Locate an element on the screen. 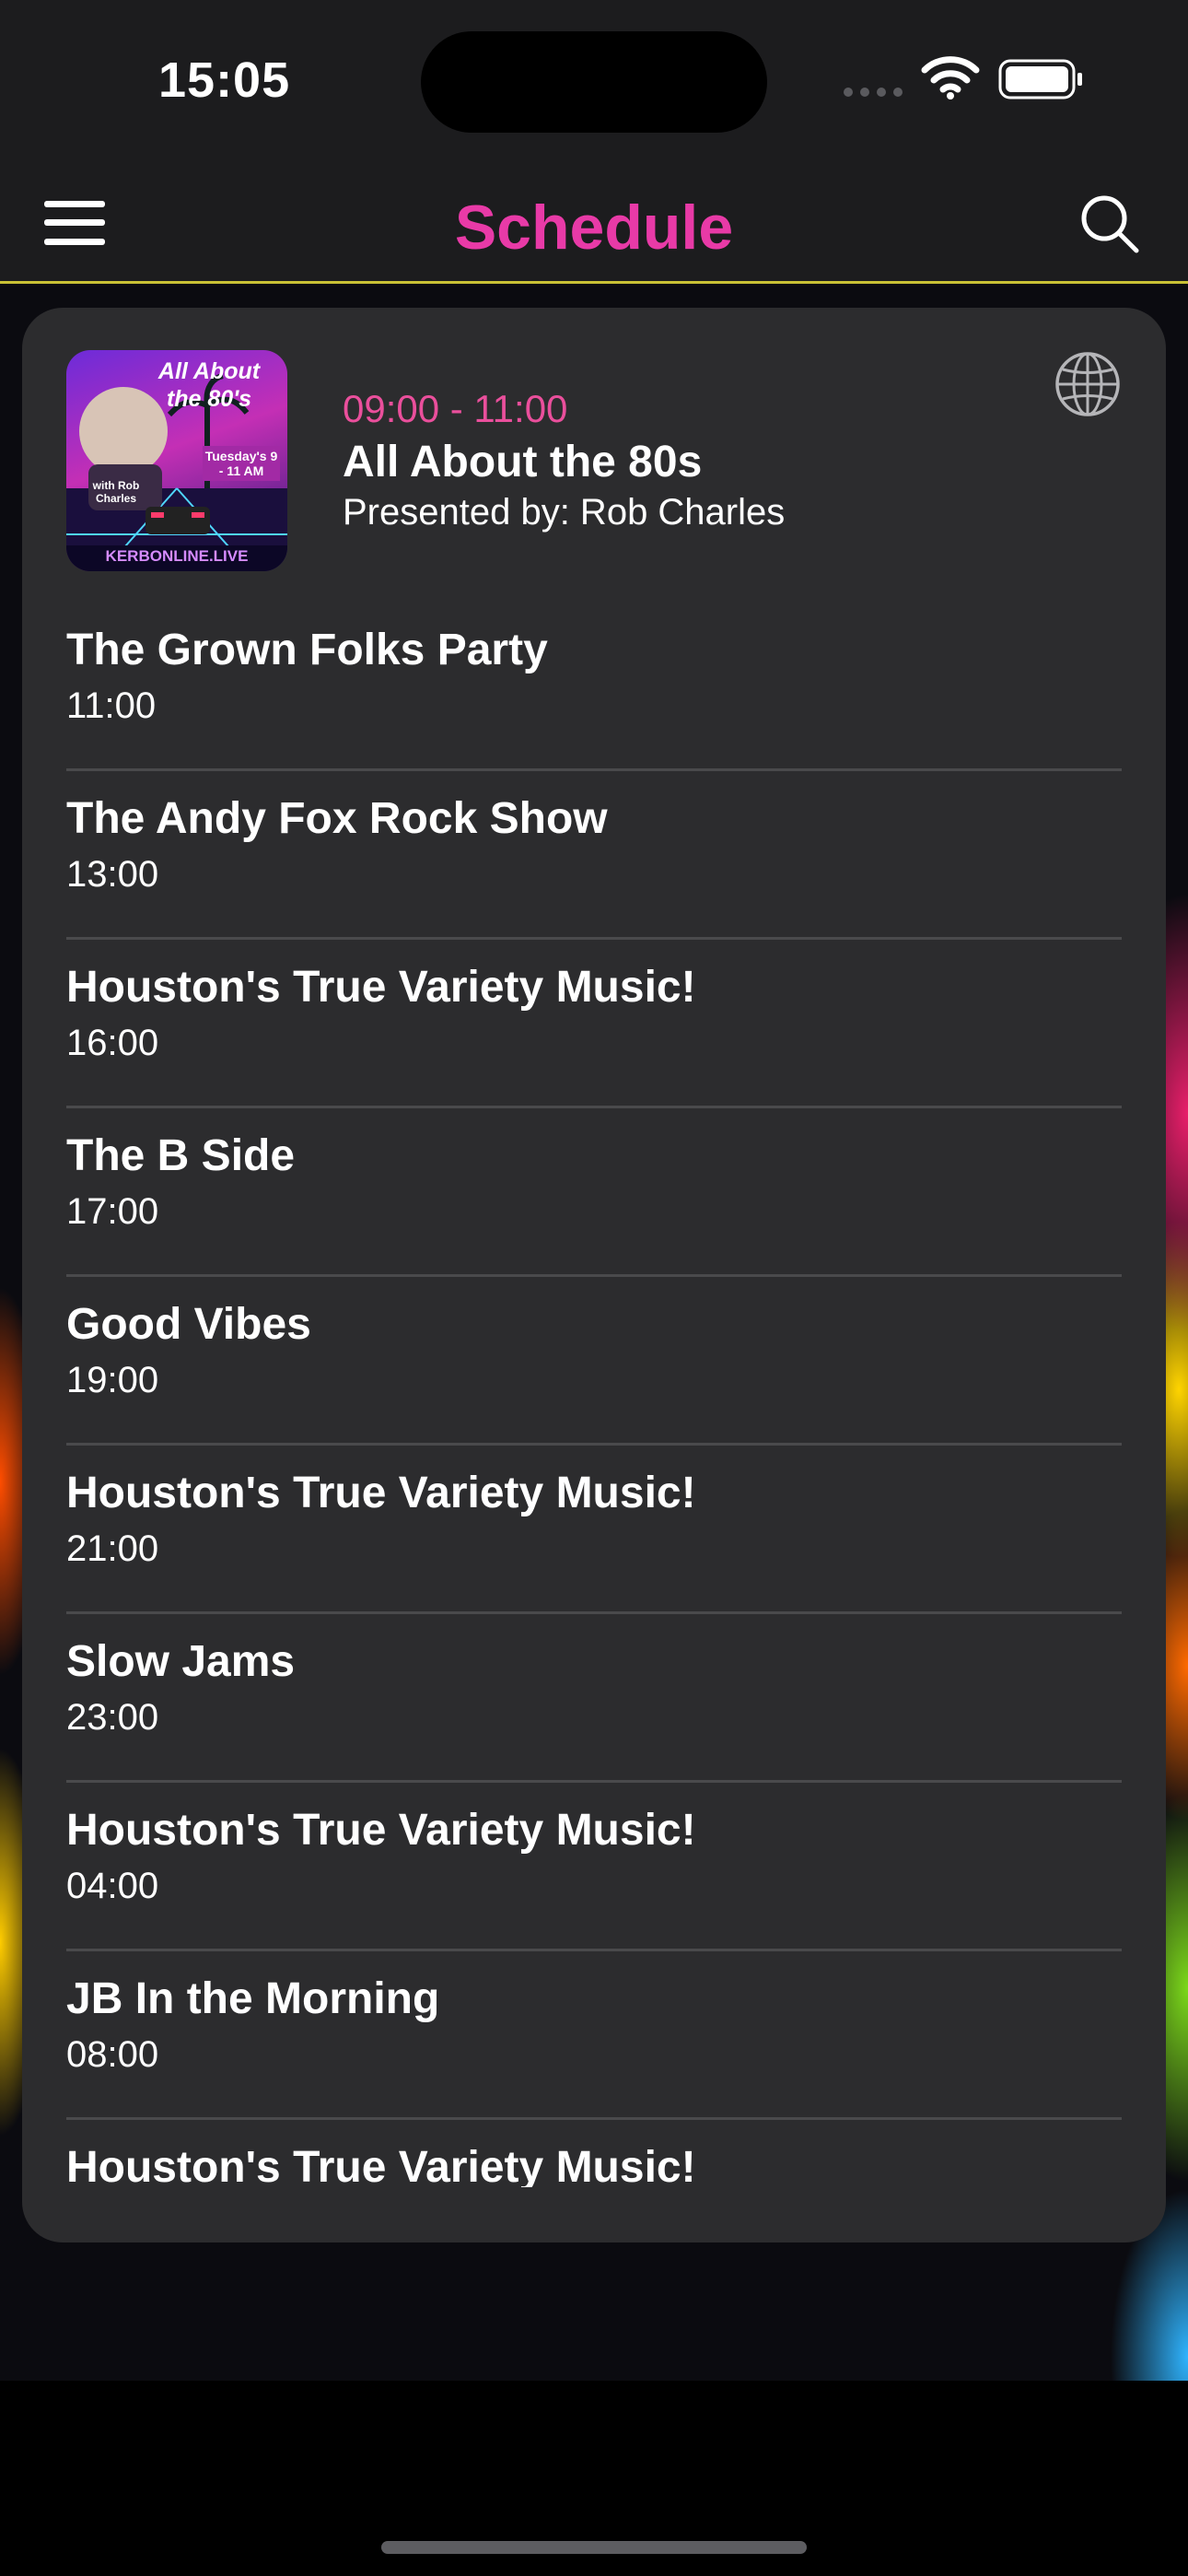 The image size is (1188, 2576). cellular-signal-icon is located at coordinates (873, 92).